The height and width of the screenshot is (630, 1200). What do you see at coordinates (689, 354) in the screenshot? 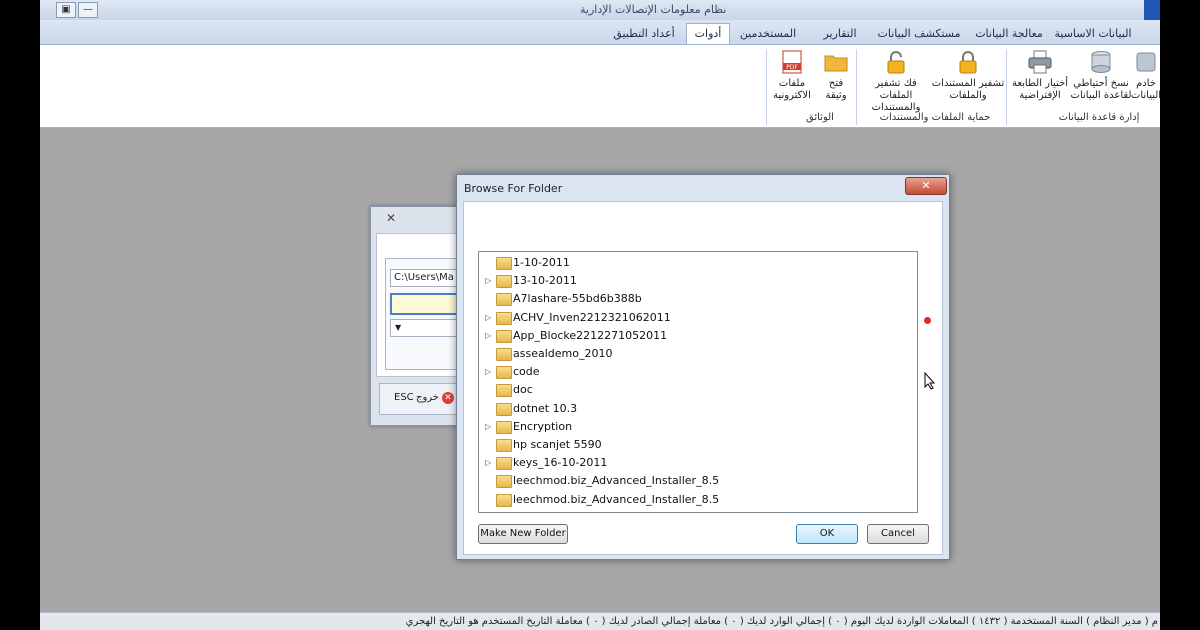
I see `folder-row: assealdemo_2010` at bounding box center [689, 354].